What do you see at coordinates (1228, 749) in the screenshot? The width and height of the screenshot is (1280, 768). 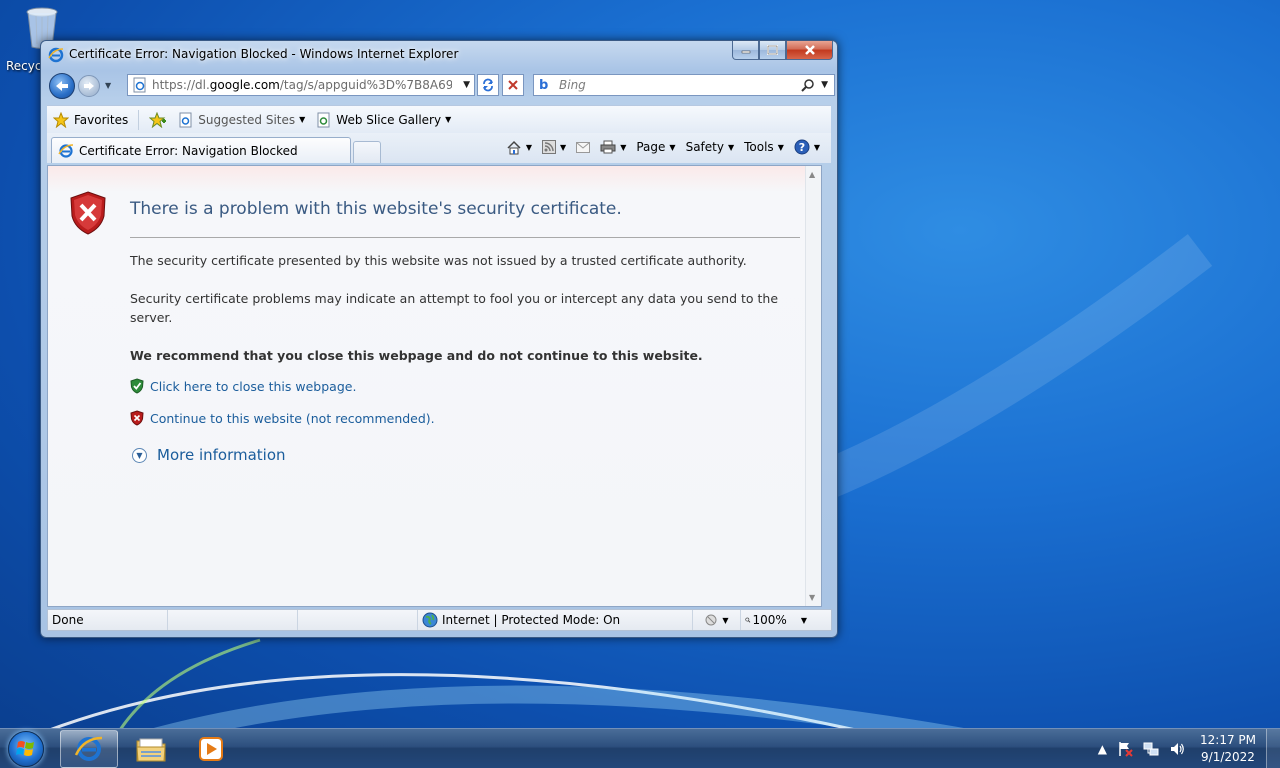 I see `taskbar-clock: 12:17 PM 9/1/2022` at bounding box center [1228, 749].